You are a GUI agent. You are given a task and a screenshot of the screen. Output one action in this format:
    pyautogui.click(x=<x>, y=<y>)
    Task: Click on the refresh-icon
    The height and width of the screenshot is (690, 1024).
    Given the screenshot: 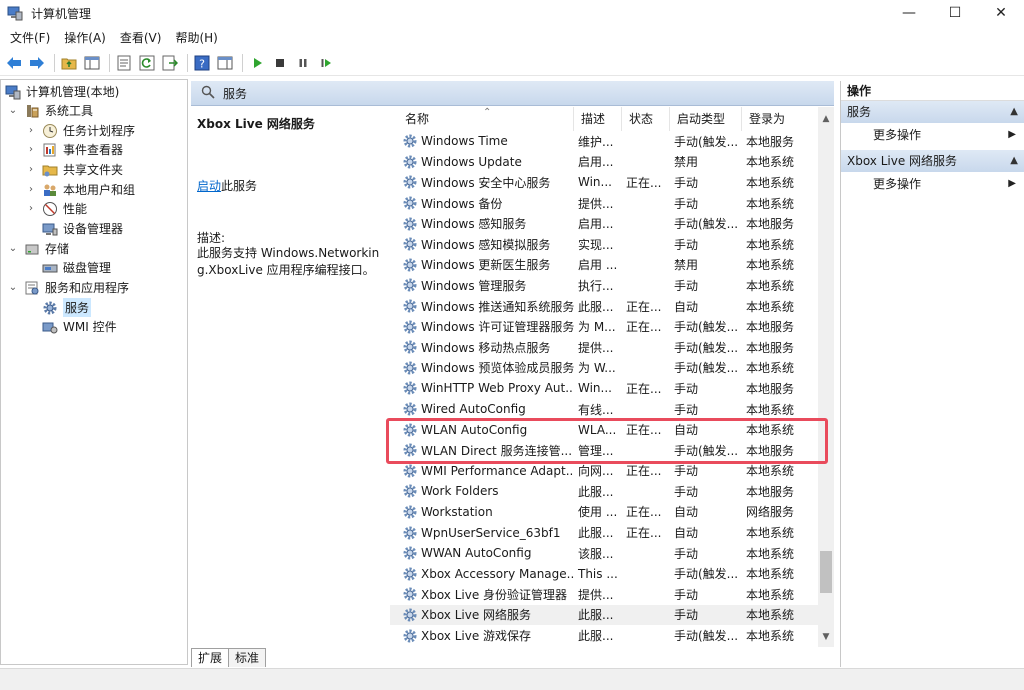 What is the action you would take?
    pyautogui.click(x=147, y=63)
    